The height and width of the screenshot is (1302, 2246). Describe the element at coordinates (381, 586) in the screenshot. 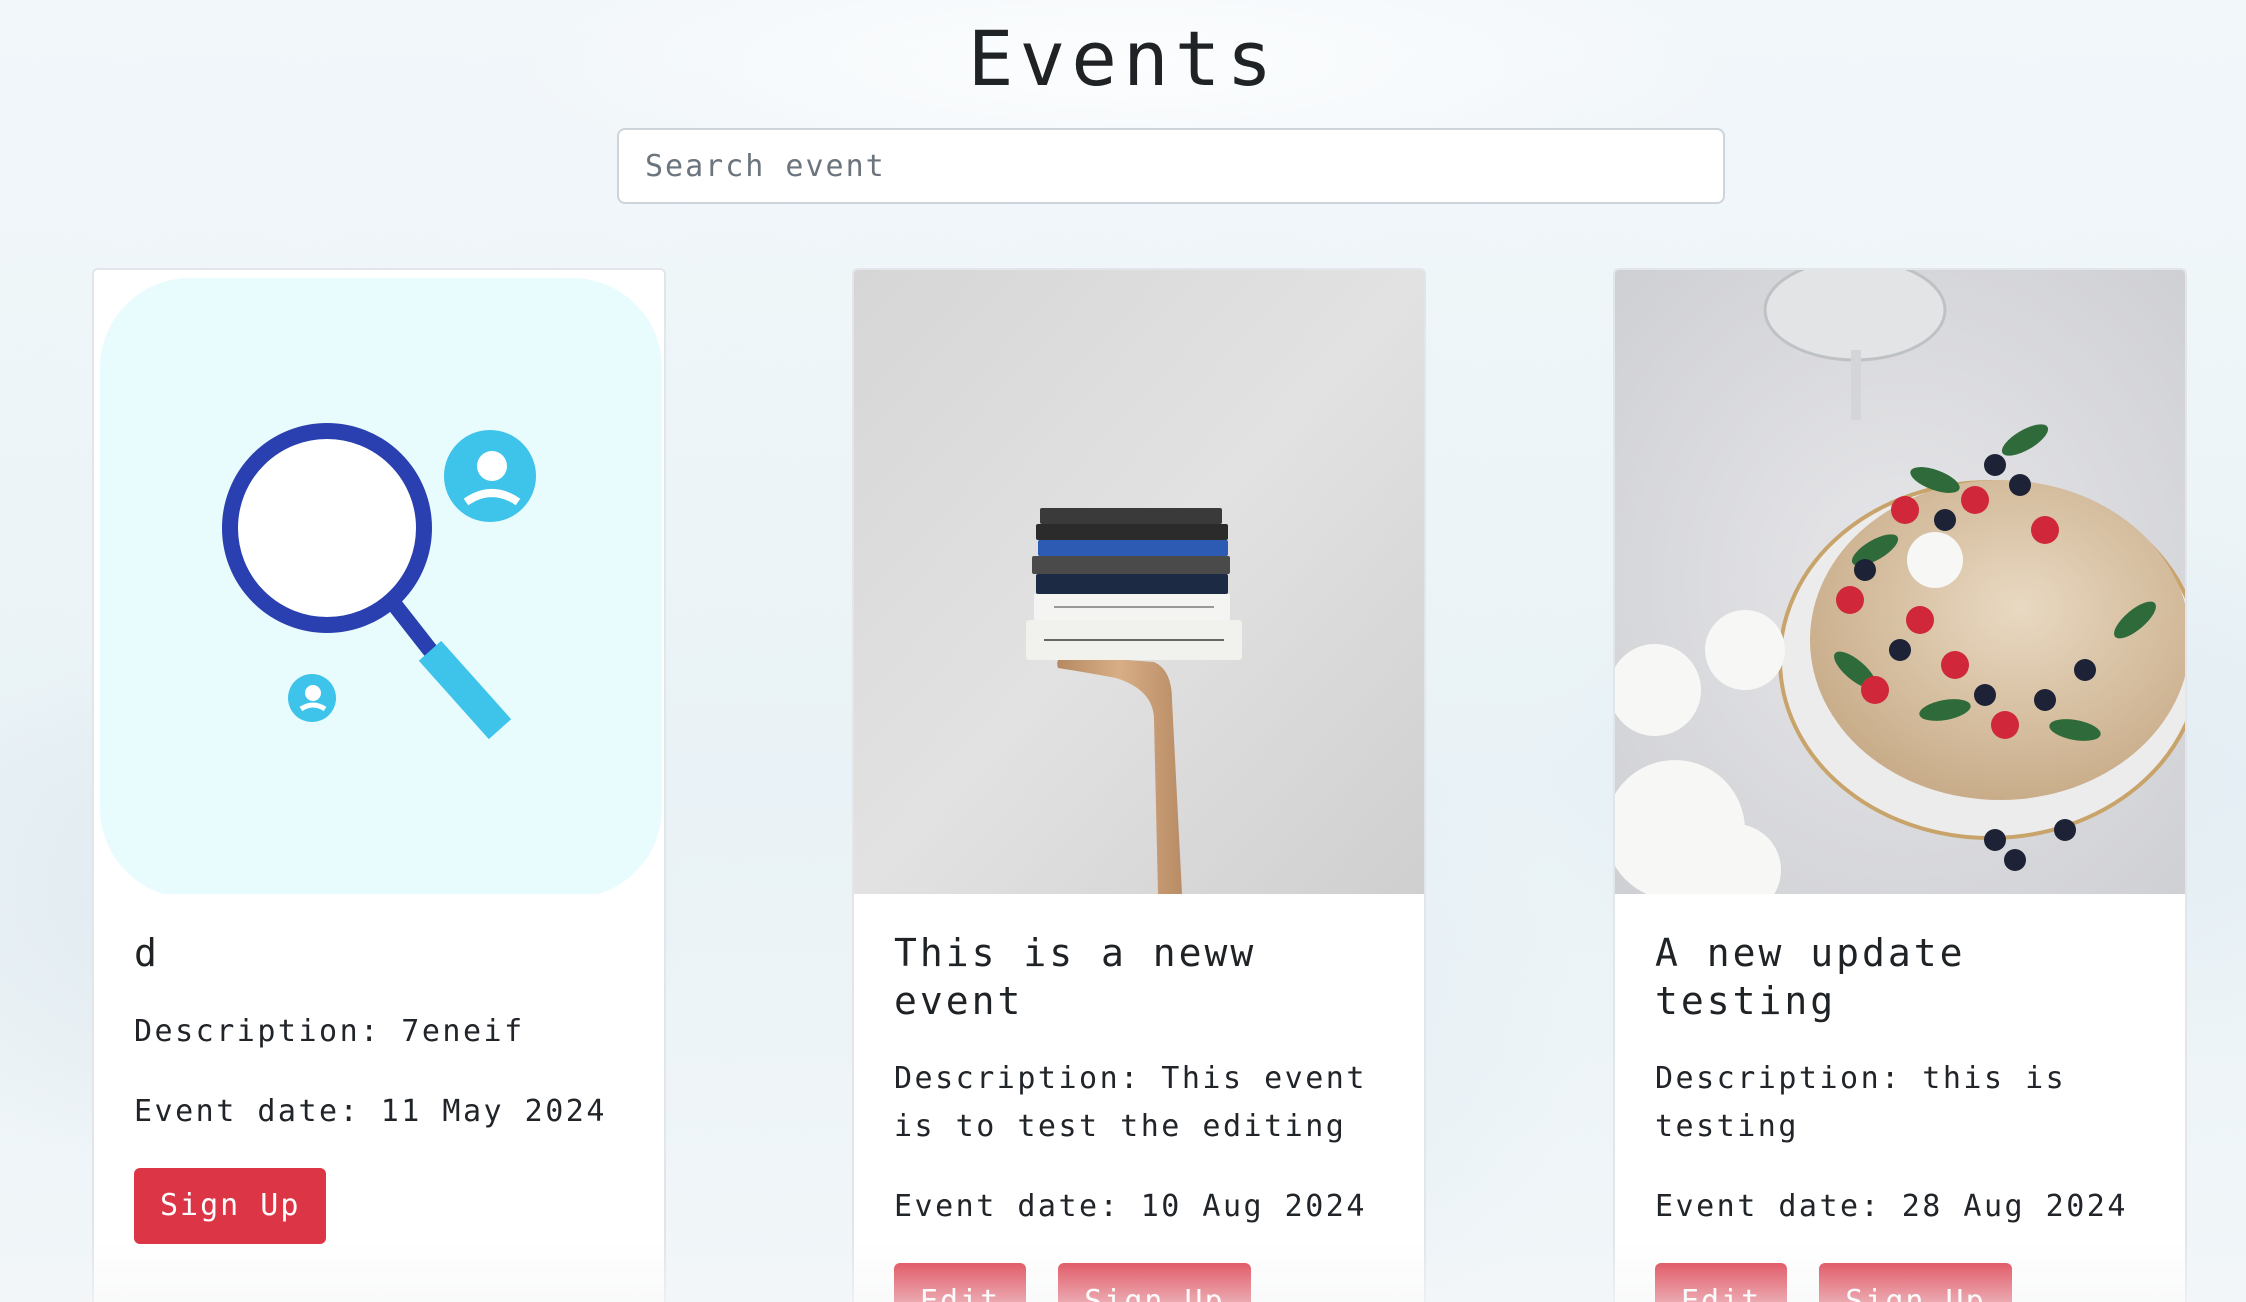

I see `search-people-icon` at that location.